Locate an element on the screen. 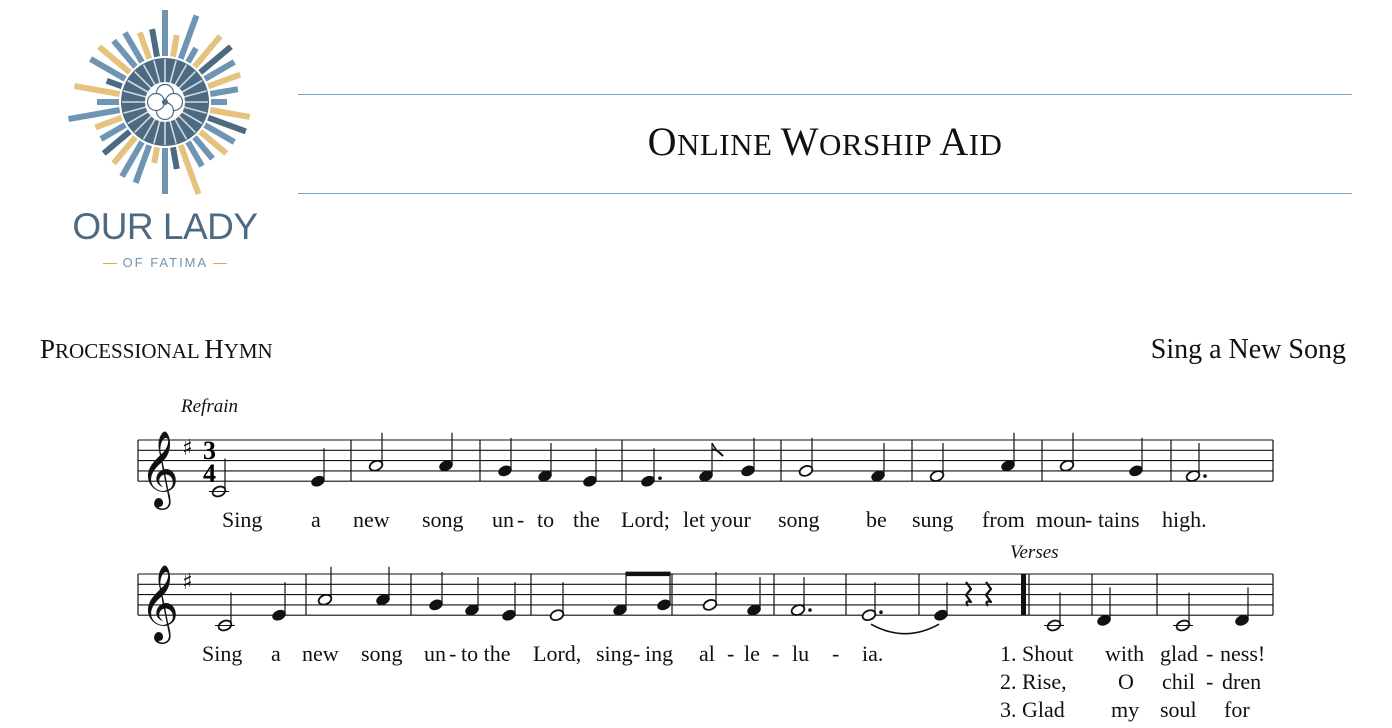  lyric-syllable: the is located at coordinates (586, 519).